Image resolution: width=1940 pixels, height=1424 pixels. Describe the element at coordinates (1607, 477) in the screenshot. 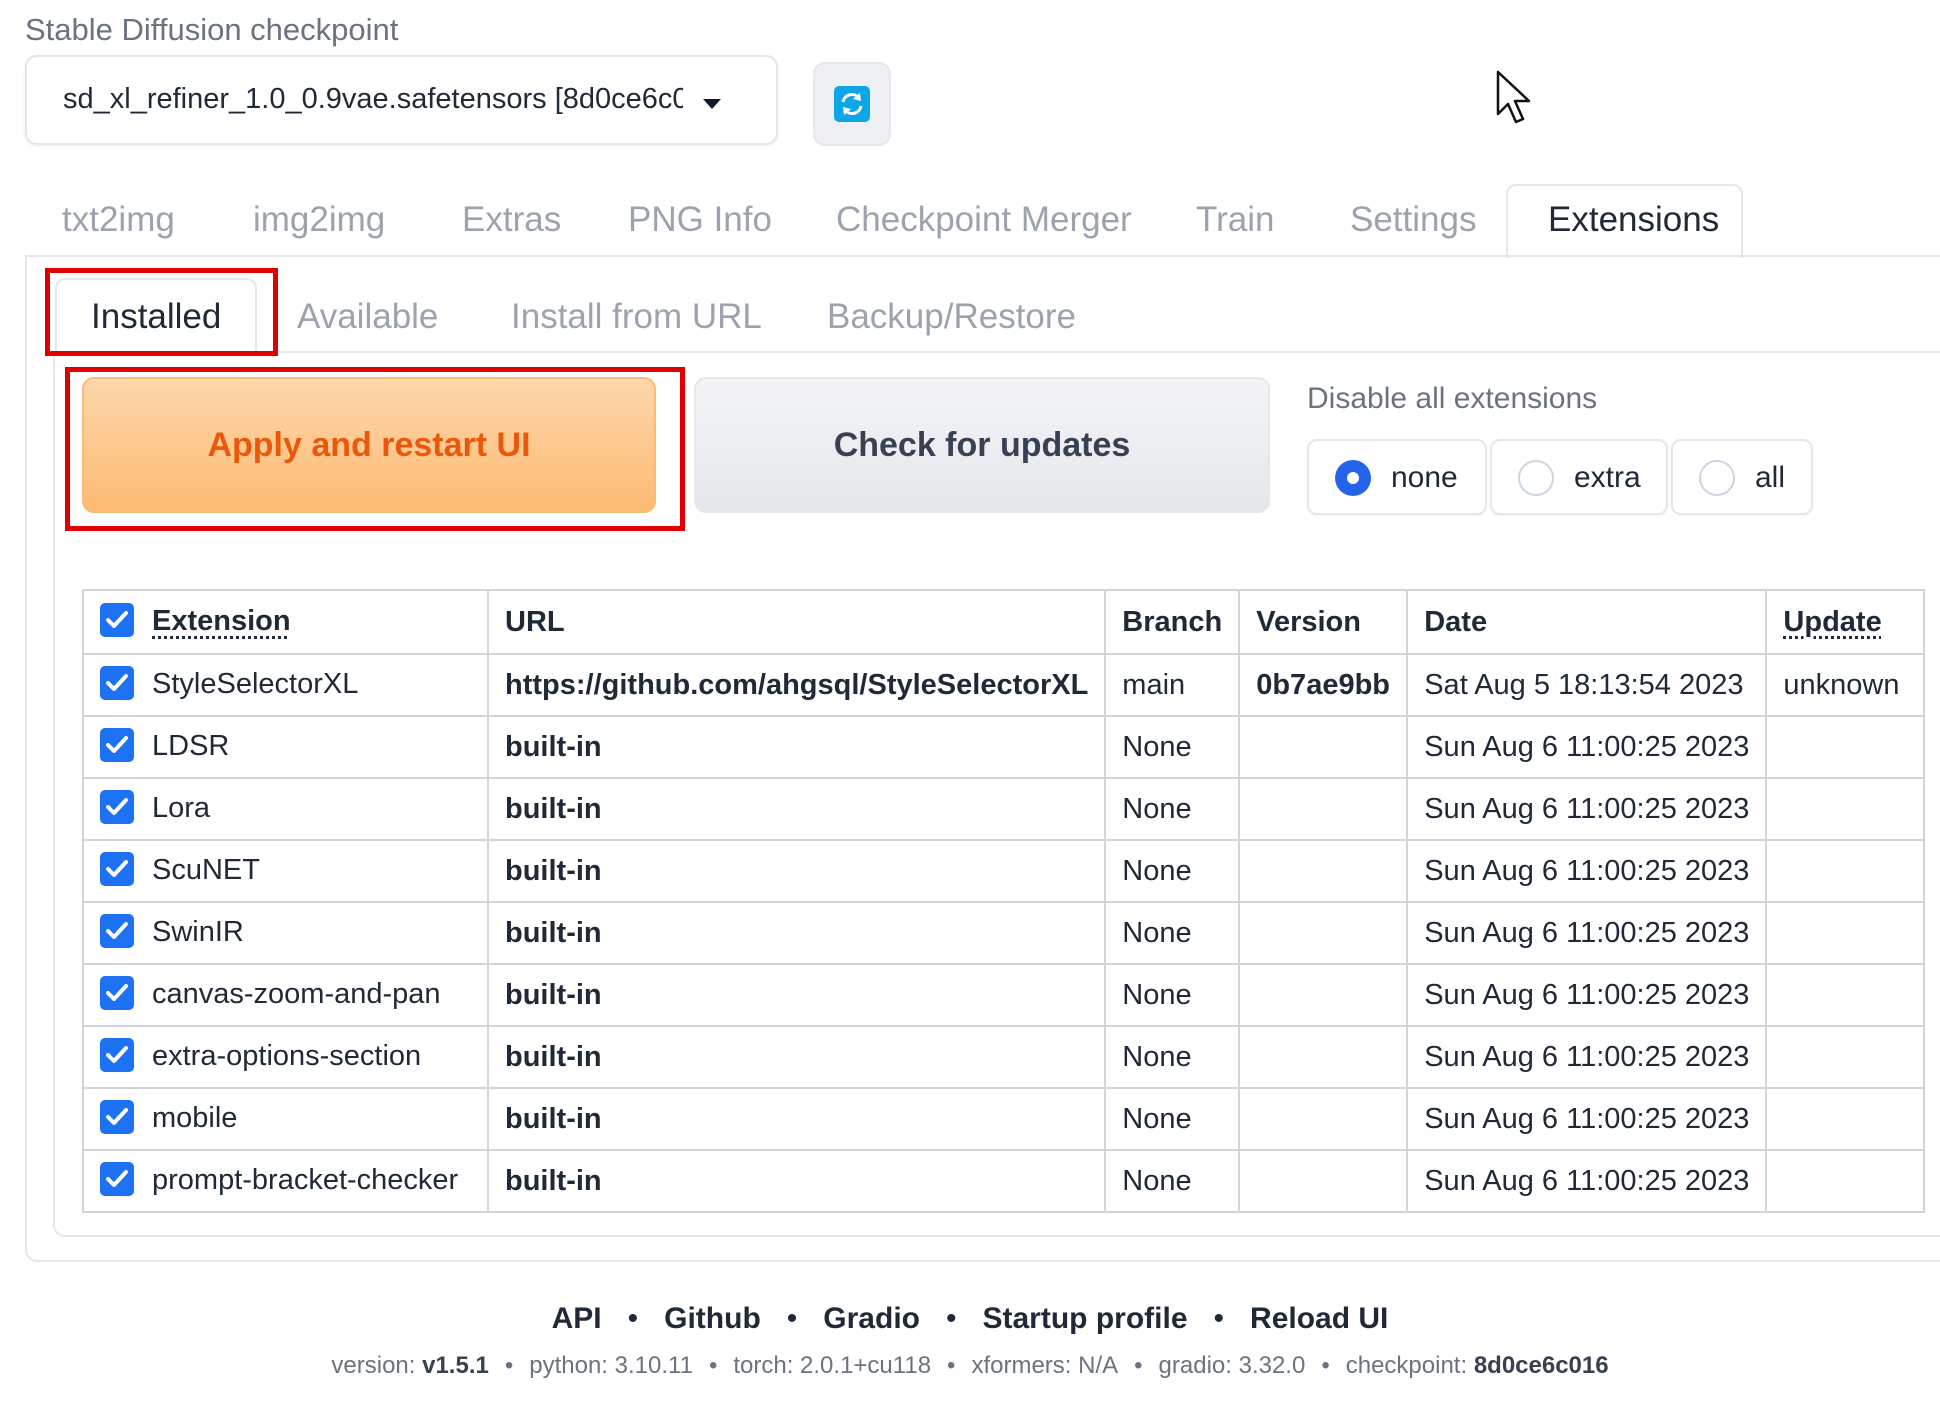

I see `radio-label: extra` at that location.